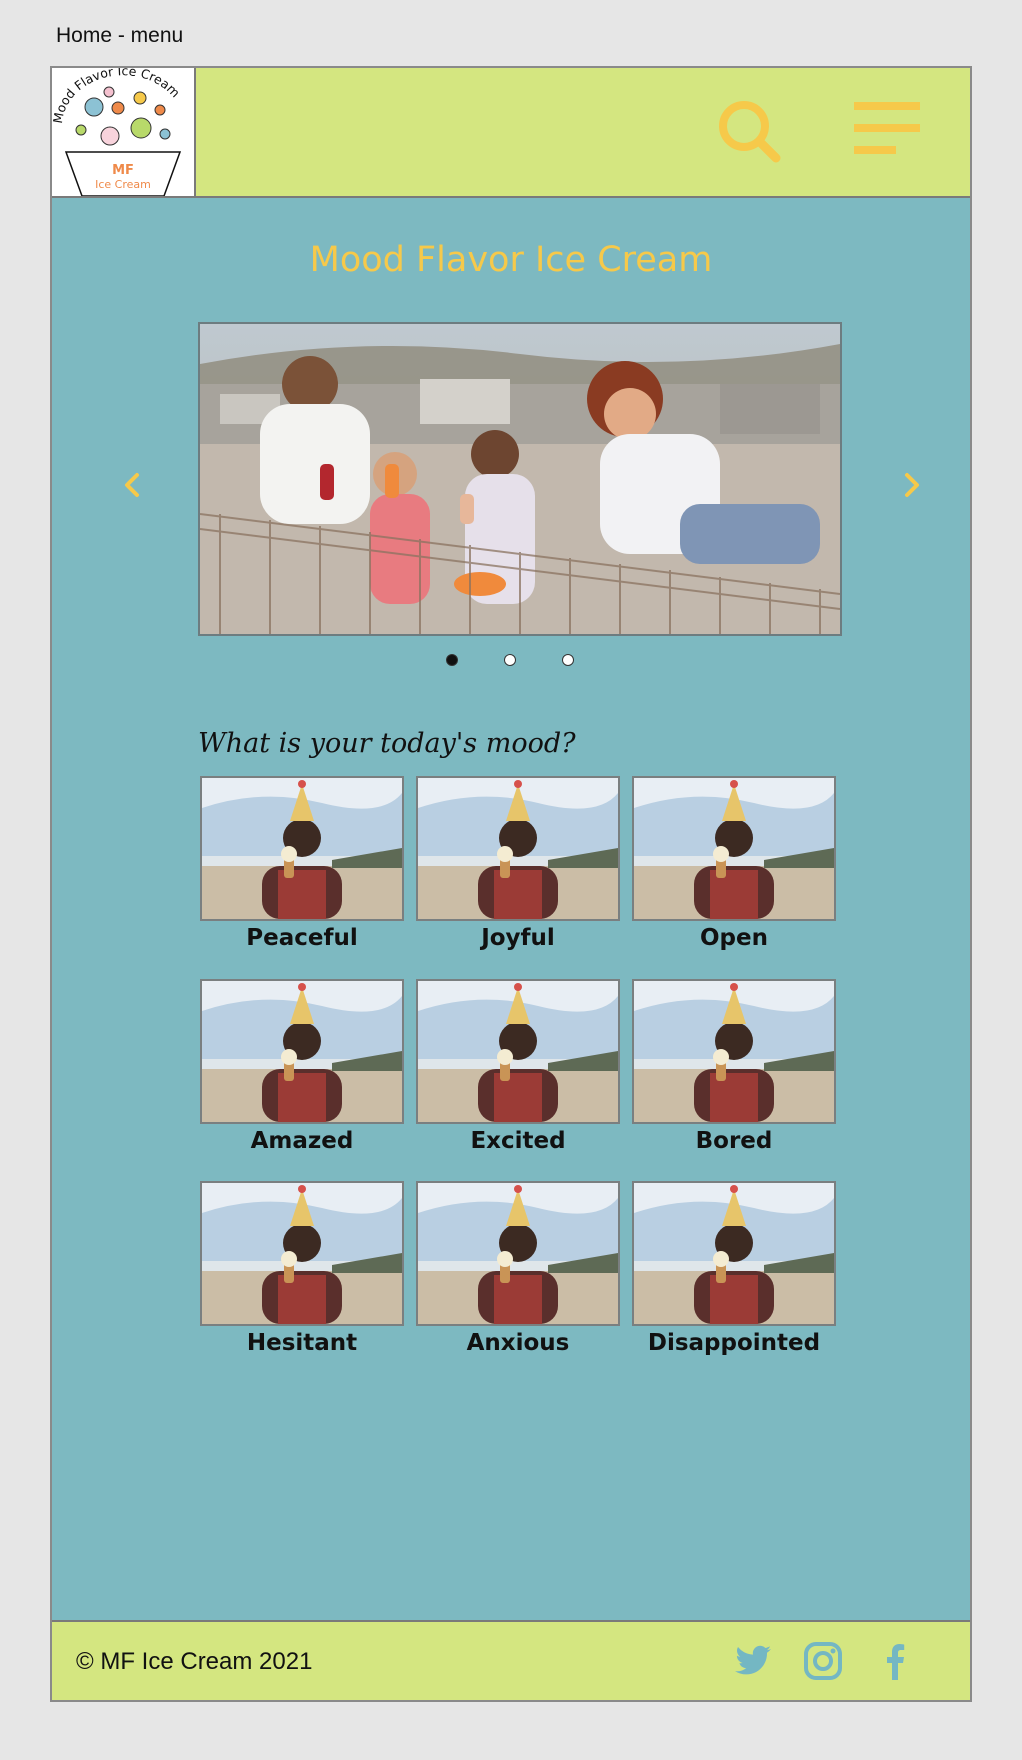 The width and height of the screenshot is (1022, 1760). Describe the element at coordinates (194, 1661) in the screenshot. I see `copyright-text: © MF Ice Cream 2021` at that location.